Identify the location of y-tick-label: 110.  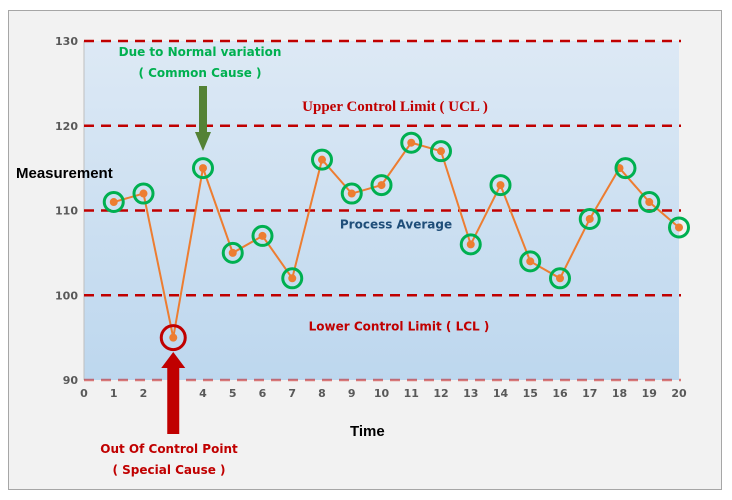
(66, 211).